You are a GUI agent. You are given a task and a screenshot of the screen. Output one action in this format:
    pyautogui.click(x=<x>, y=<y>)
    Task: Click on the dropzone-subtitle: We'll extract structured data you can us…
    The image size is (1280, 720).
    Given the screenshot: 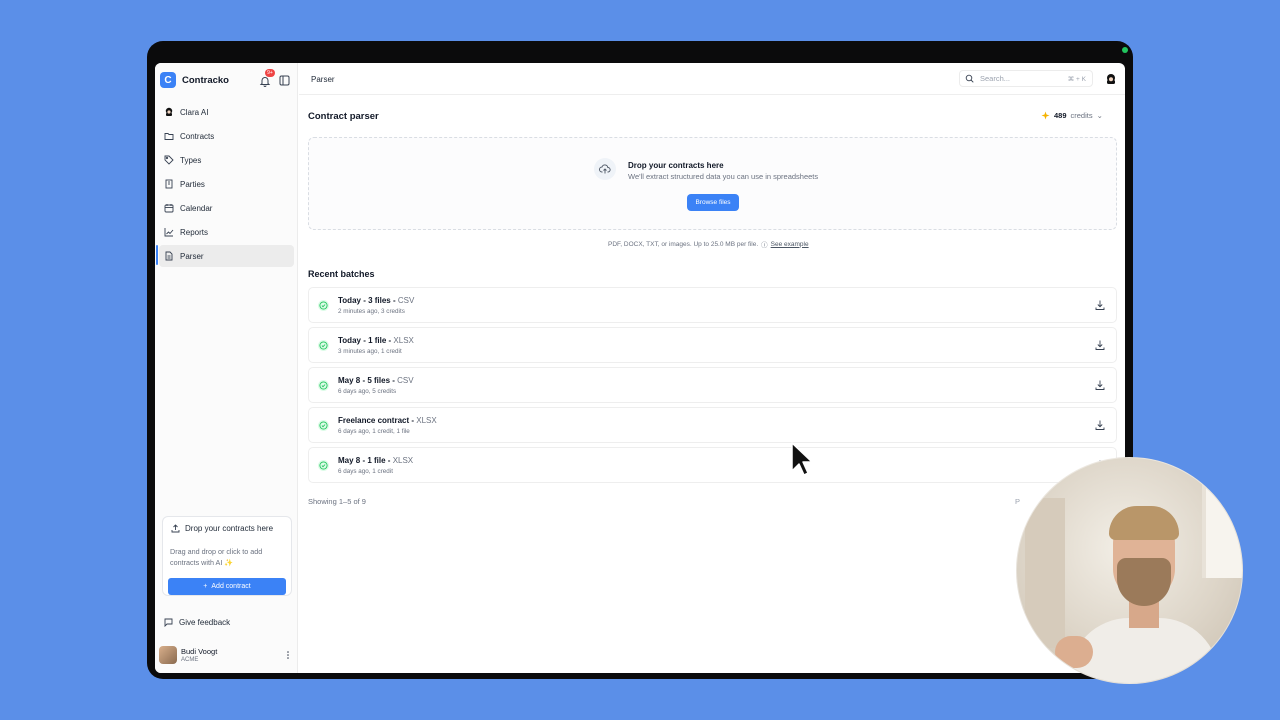 What is the action you would take?
    pyautogui.click(x=723, y=176)
    